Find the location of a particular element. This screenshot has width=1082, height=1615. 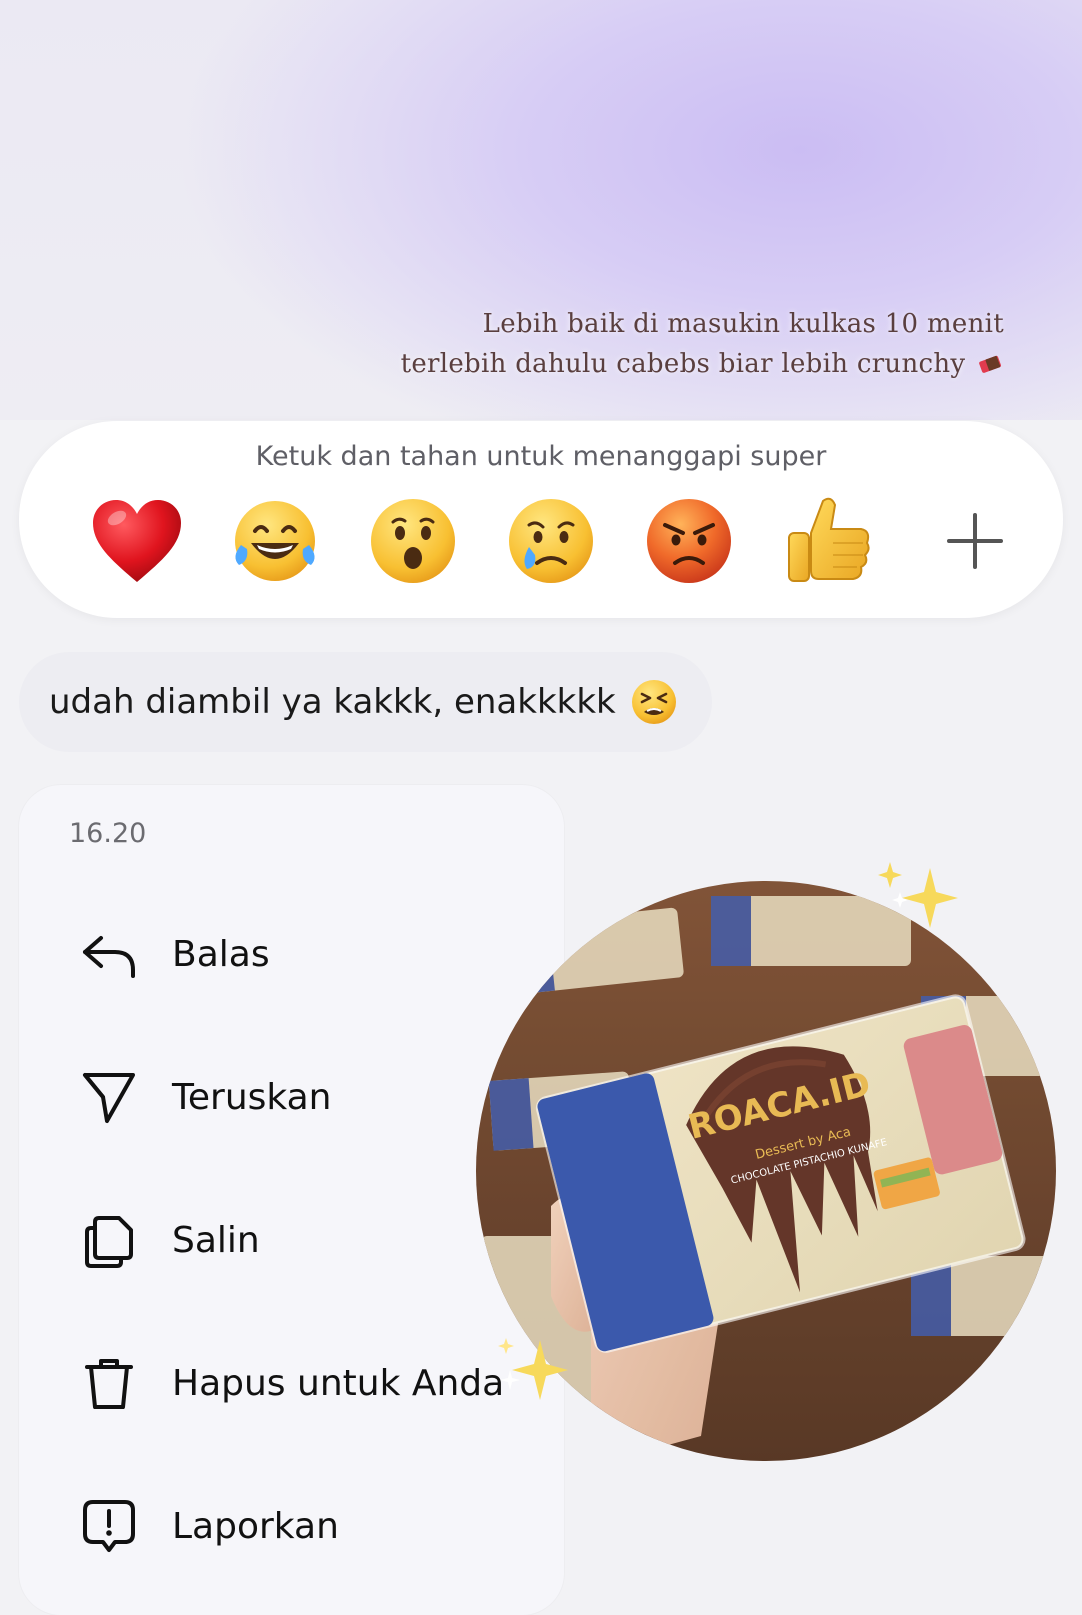

message-timestamp: 16.20 is located at coordinates (108, 833).